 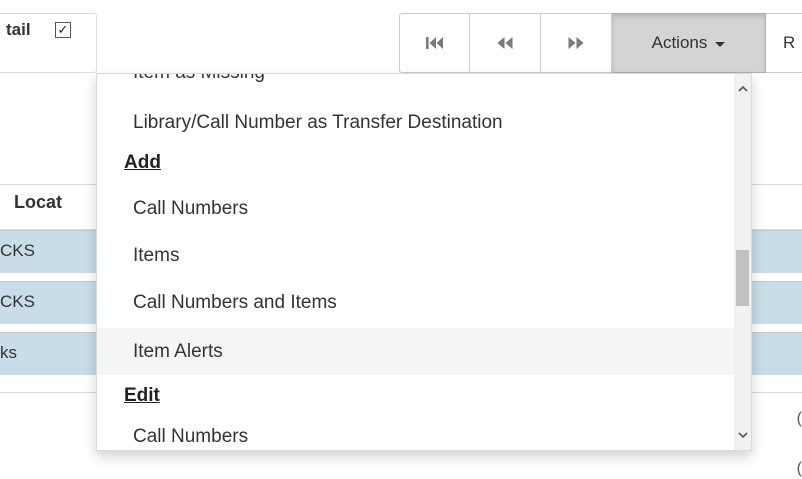 I want to click on previous-page-icon, so click(x=505, y=43).